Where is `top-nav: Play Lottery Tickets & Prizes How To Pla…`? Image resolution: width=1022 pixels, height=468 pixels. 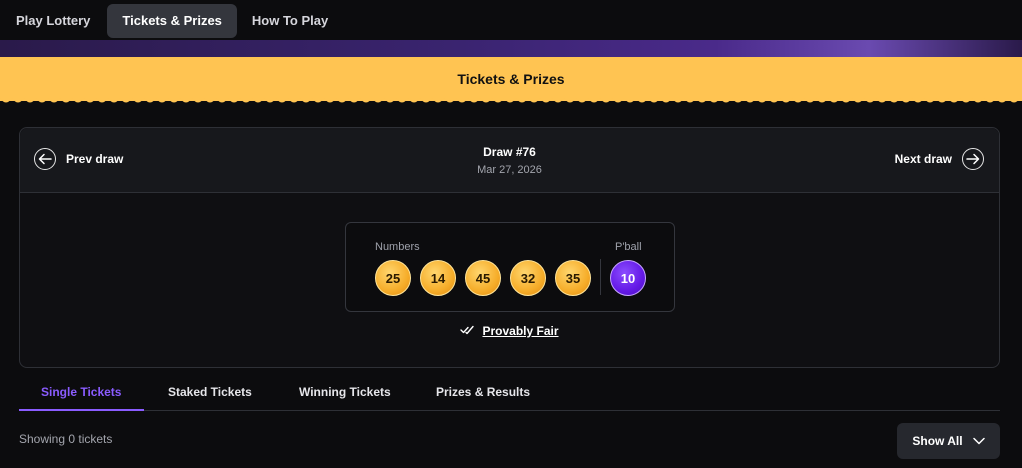
top-nav: Play Lottery Tickets & Prizes How To Pla… is located at coordinates (511, 20).